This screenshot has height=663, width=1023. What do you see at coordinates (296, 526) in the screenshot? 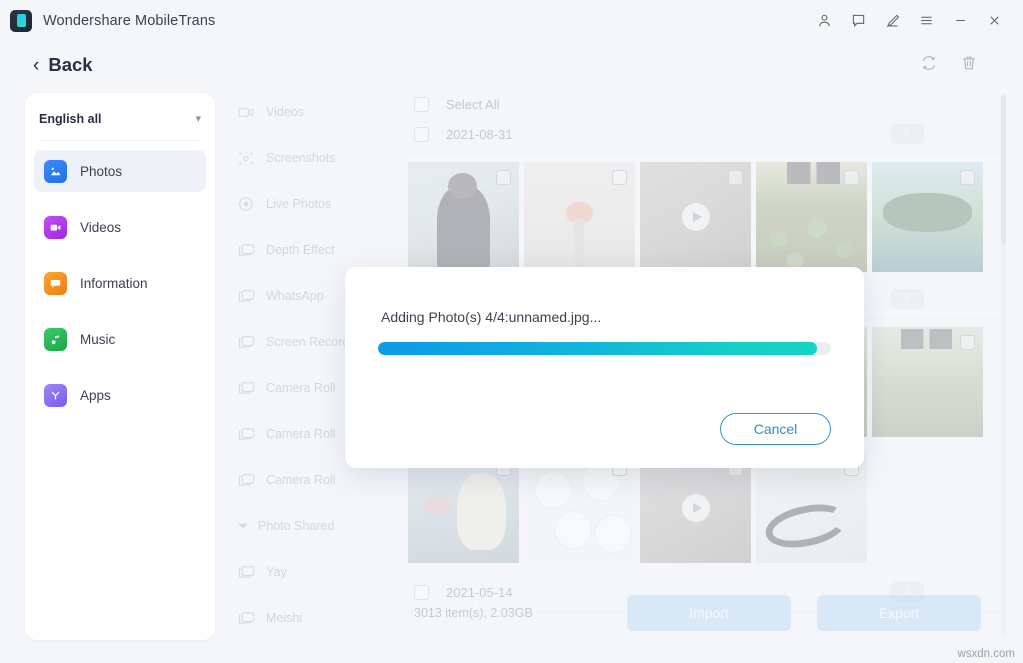
I see `album-label: Photo Shared` at bounding box center [296, 526].